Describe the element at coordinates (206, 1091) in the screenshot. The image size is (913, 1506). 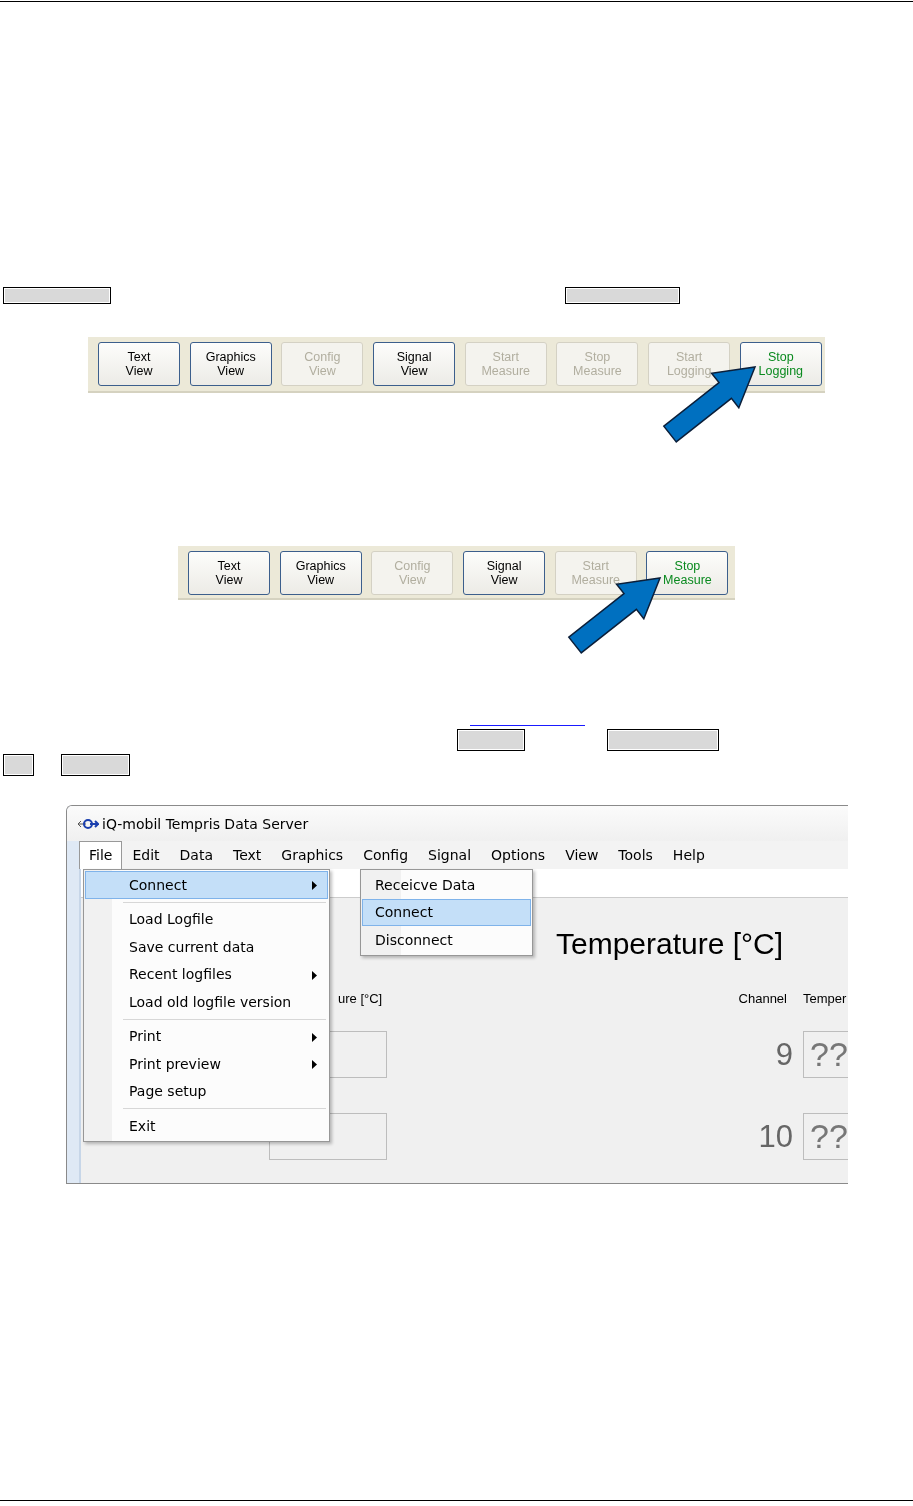
I see `menu-entry: Page setup` at that location.